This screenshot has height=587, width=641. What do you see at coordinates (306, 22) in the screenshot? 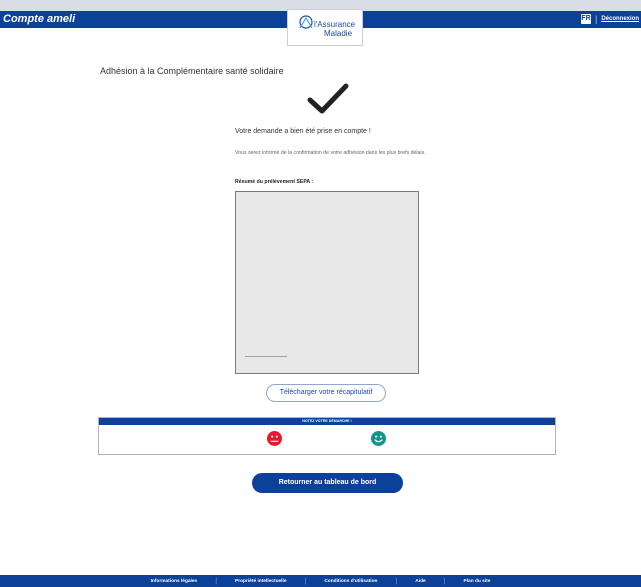
I see `logo-emblem-icon` at bounding box center [306, 22].